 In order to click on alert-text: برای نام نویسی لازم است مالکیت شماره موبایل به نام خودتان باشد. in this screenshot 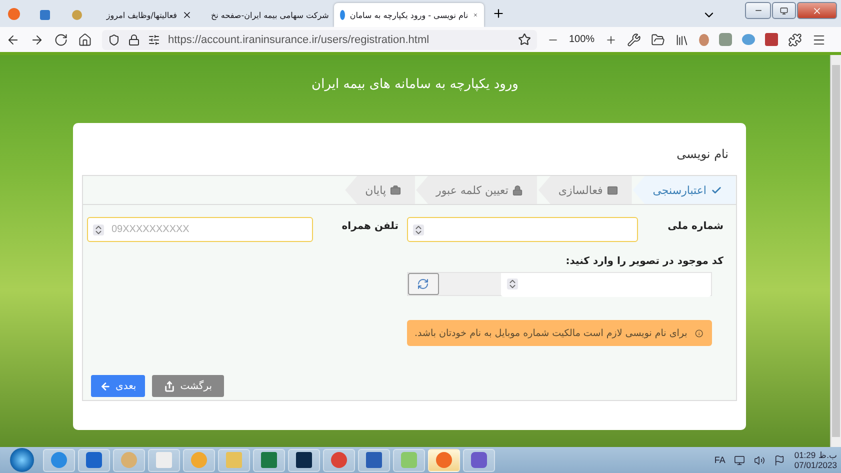, I will do `click(551, 333)`.